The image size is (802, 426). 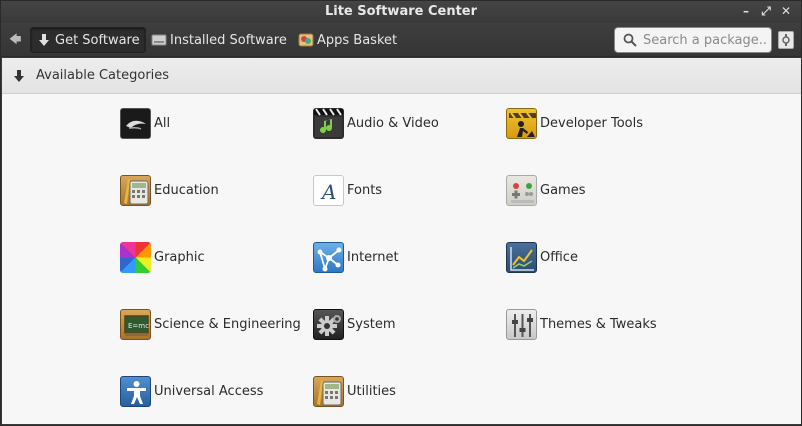 I want to click on svg-text: A, so click(x=328, y=192).